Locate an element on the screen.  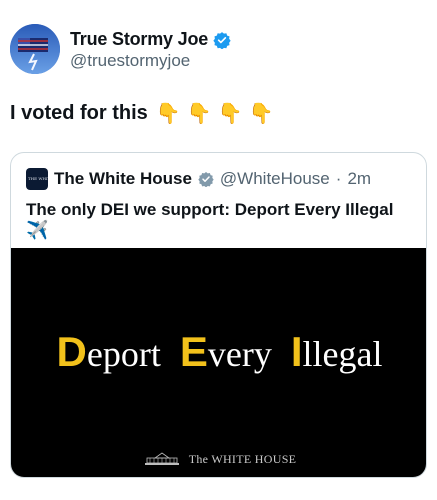
white-house-avatar-text: THE WHITE HOUSE is located at coordinates (38, 178).